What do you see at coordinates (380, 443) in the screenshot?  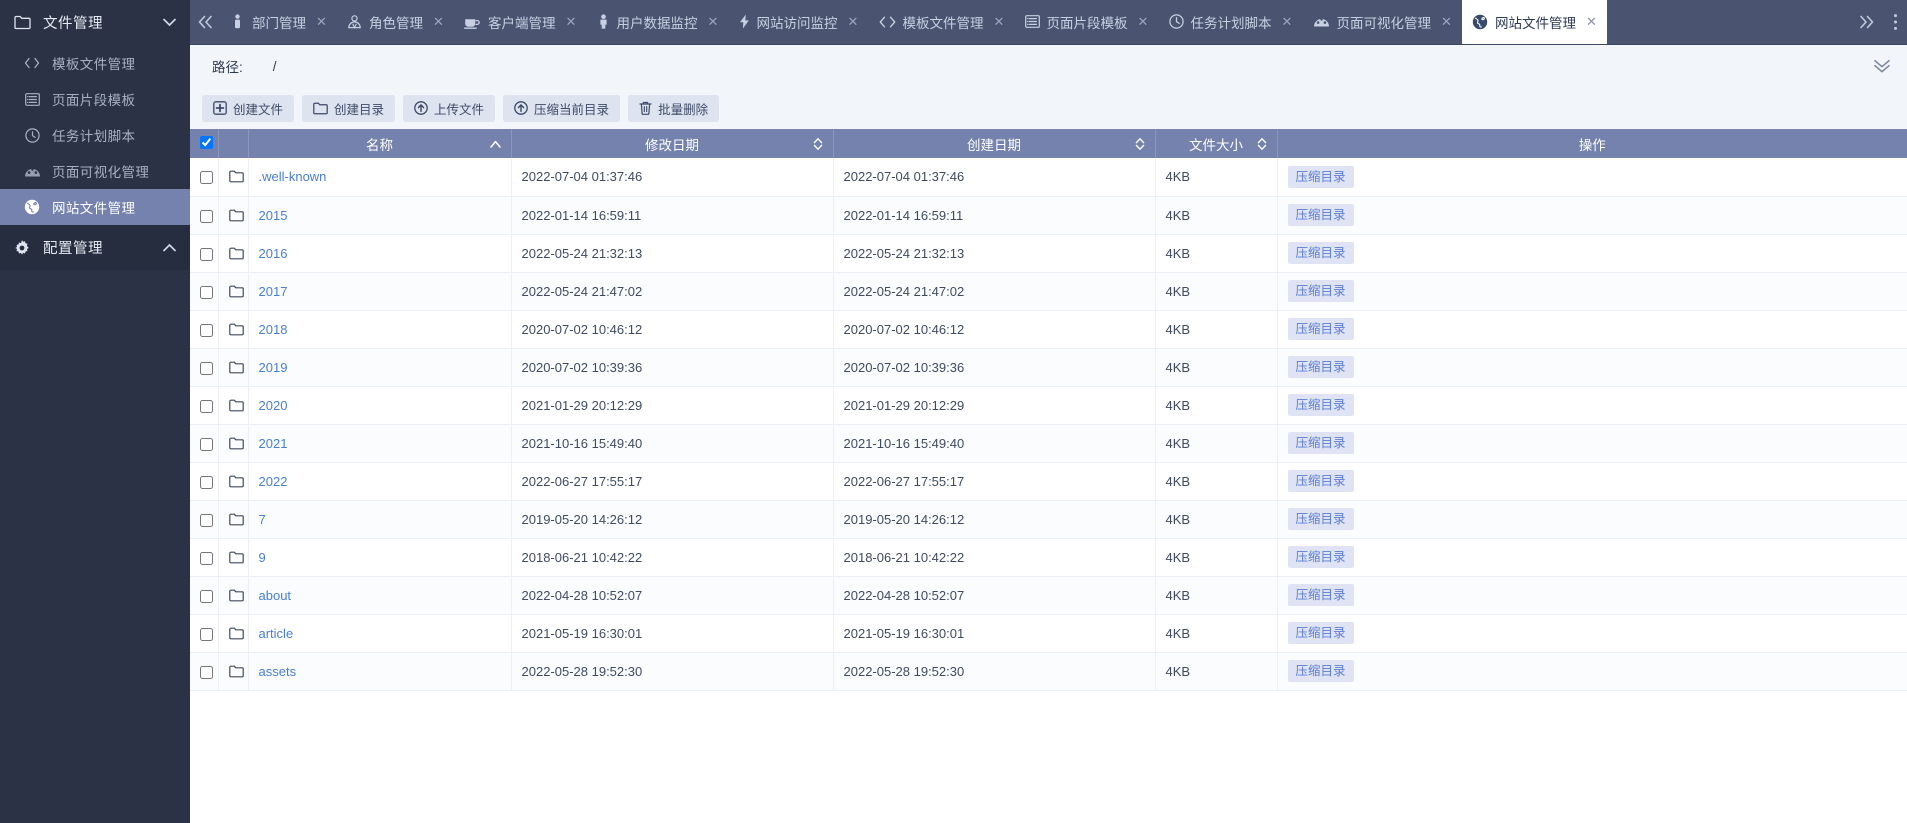 I see `row-name-cell: 2021` at bounding box center [380, 443].